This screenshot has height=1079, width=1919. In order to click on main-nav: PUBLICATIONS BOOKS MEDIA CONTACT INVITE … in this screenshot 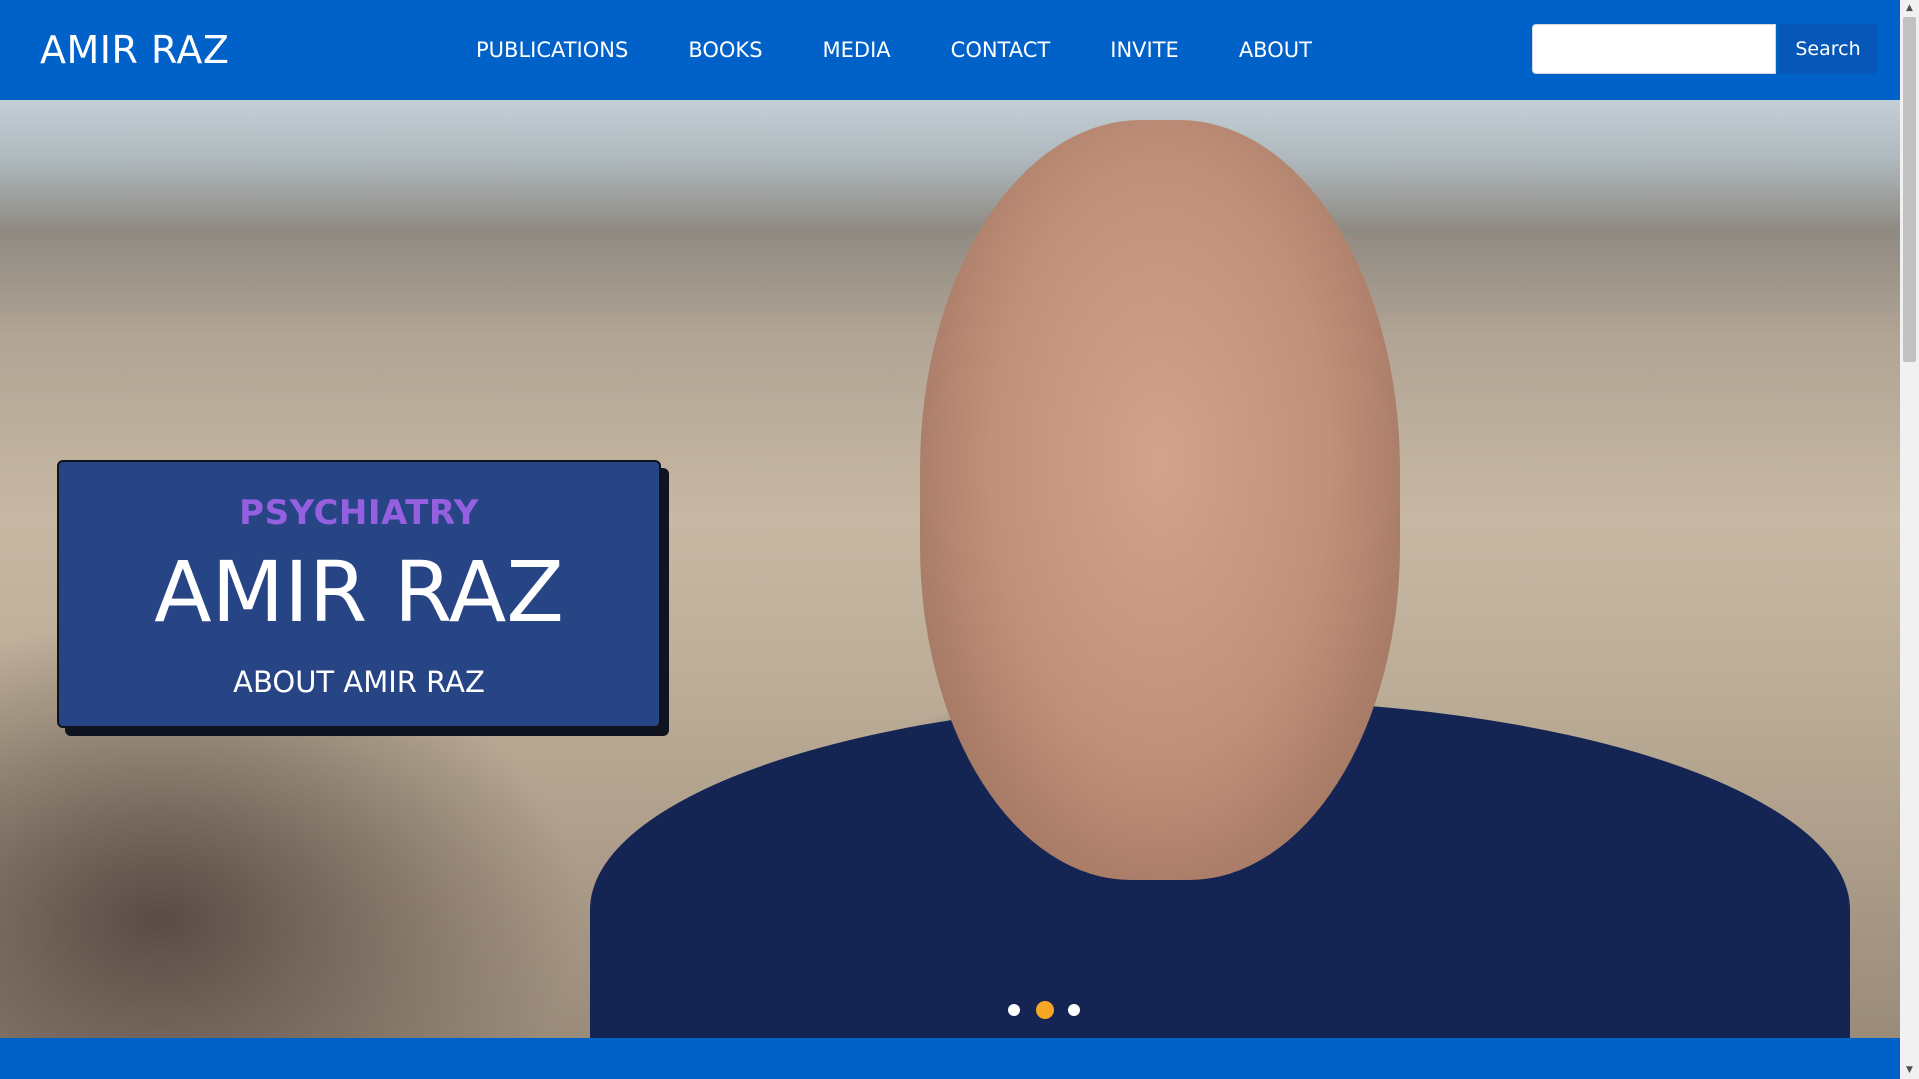, I will do `click(924, 50)`.